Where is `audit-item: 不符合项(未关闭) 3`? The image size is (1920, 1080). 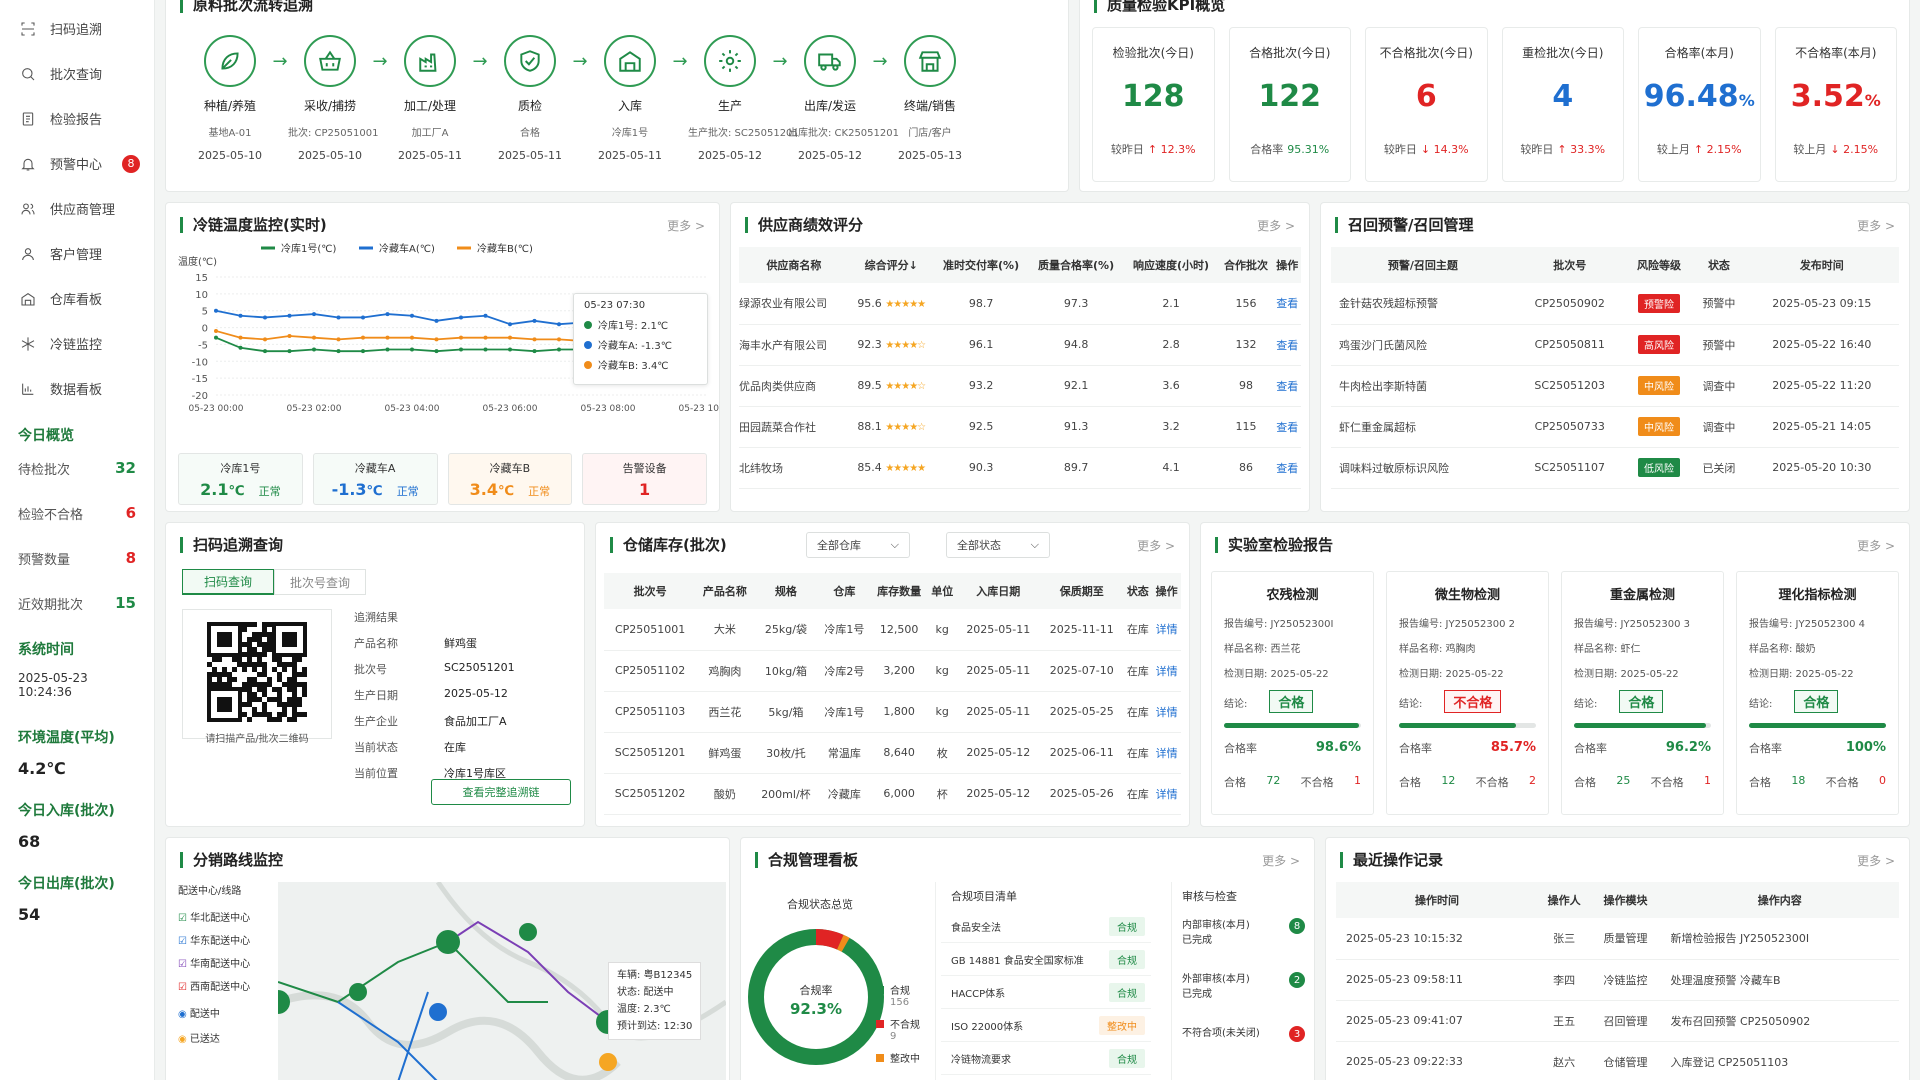
audit-item: 不符合项(未关闭) 3 is located at coordinates (1246, 1051).